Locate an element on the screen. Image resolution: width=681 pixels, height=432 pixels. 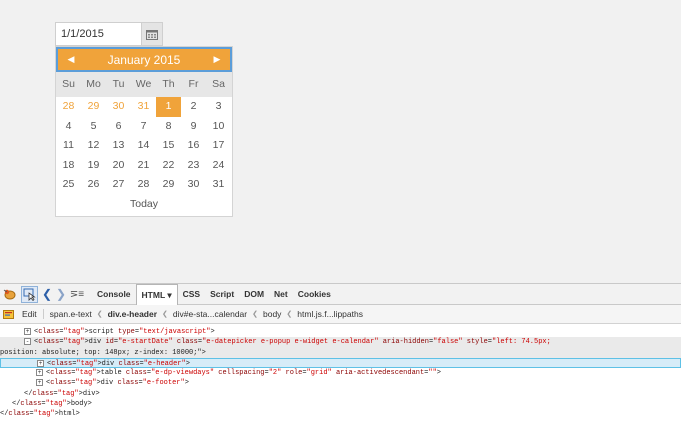
date-input is located at coordinates (99, 34).